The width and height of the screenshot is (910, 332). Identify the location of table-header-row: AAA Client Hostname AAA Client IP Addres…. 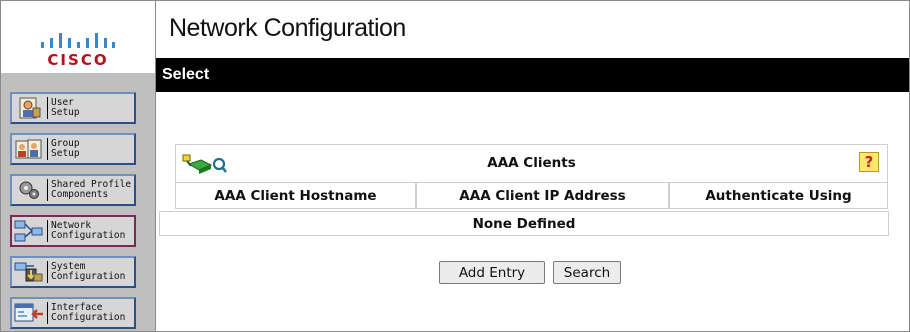
(531, 195).